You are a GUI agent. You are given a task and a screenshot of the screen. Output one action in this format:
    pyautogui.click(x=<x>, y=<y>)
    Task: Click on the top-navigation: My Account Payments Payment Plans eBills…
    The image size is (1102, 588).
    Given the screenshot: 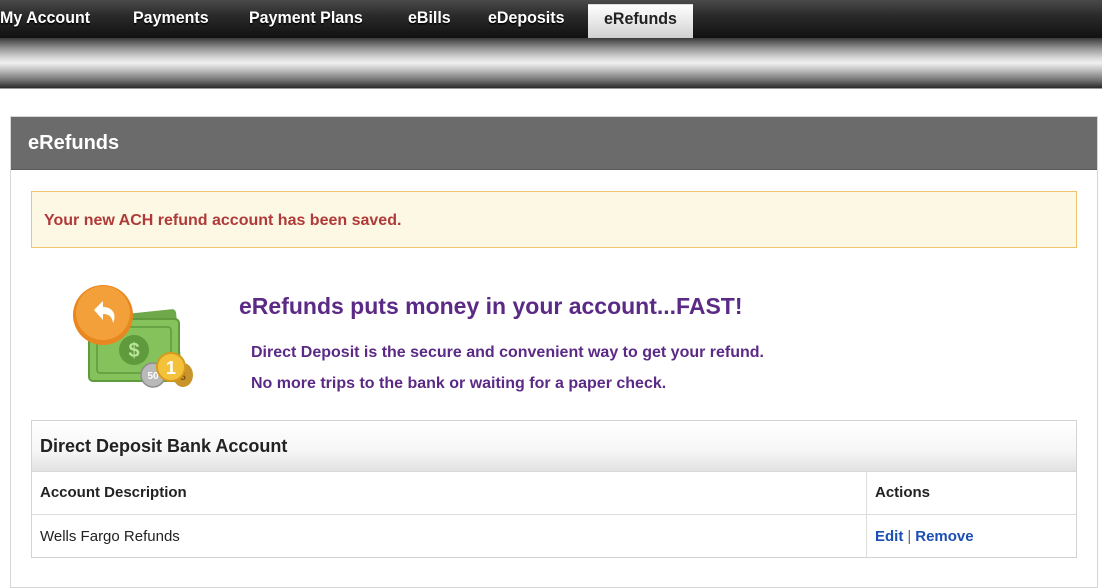 What is the action you would take?
    pyautogui.click(x=551, y=19)
    